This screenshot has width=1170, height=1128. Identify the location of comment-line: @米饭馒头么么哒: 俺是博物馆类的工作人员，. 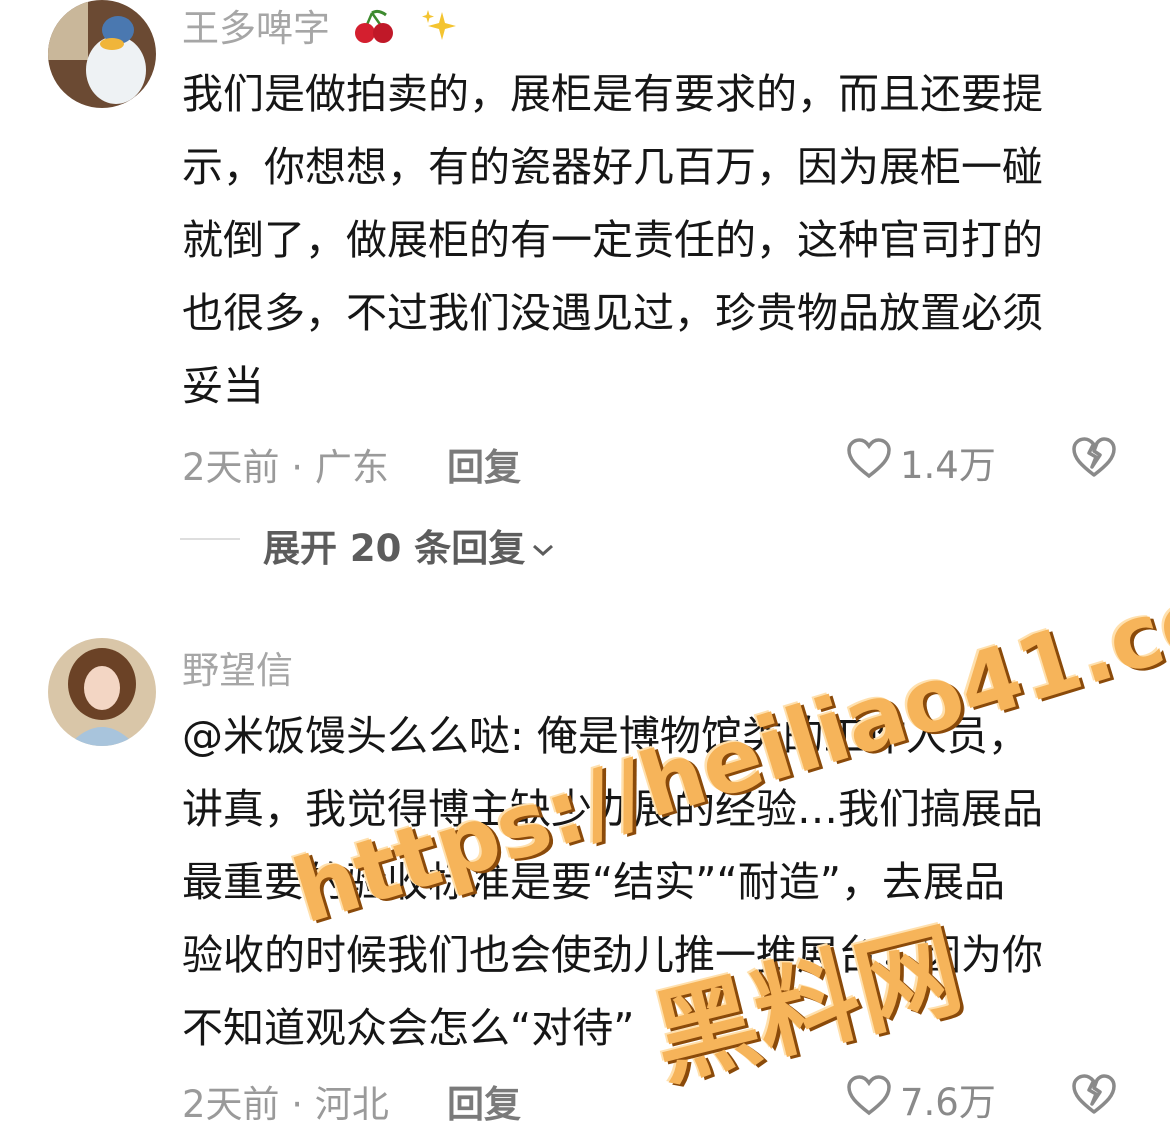
(605, 736).